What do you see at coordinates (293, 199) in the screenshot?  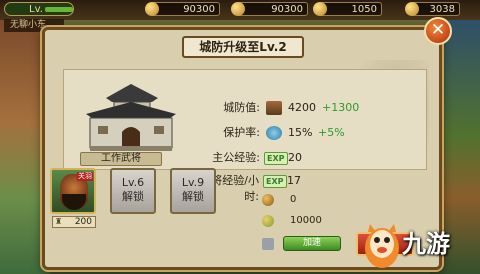 I see `coin-cost-value: 0` at bounding box center [293, 199].